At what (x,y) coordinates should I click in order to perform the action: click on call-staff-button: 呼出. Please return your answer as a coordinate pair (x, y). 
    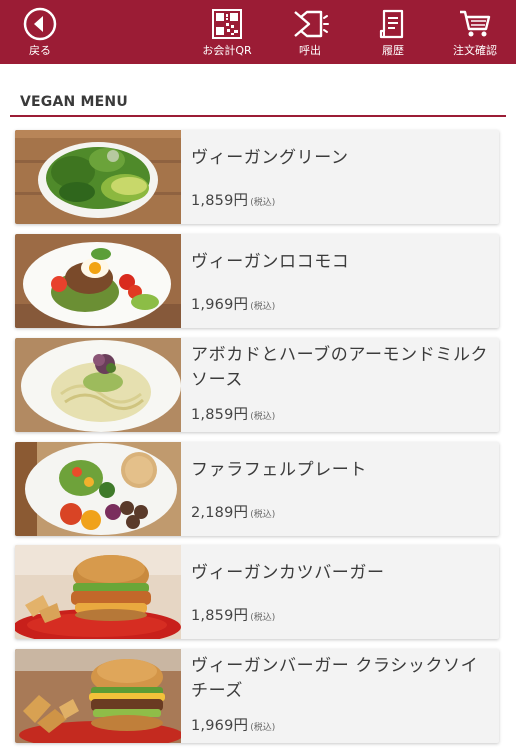
    Looking at the image, I should click on (310, 32).